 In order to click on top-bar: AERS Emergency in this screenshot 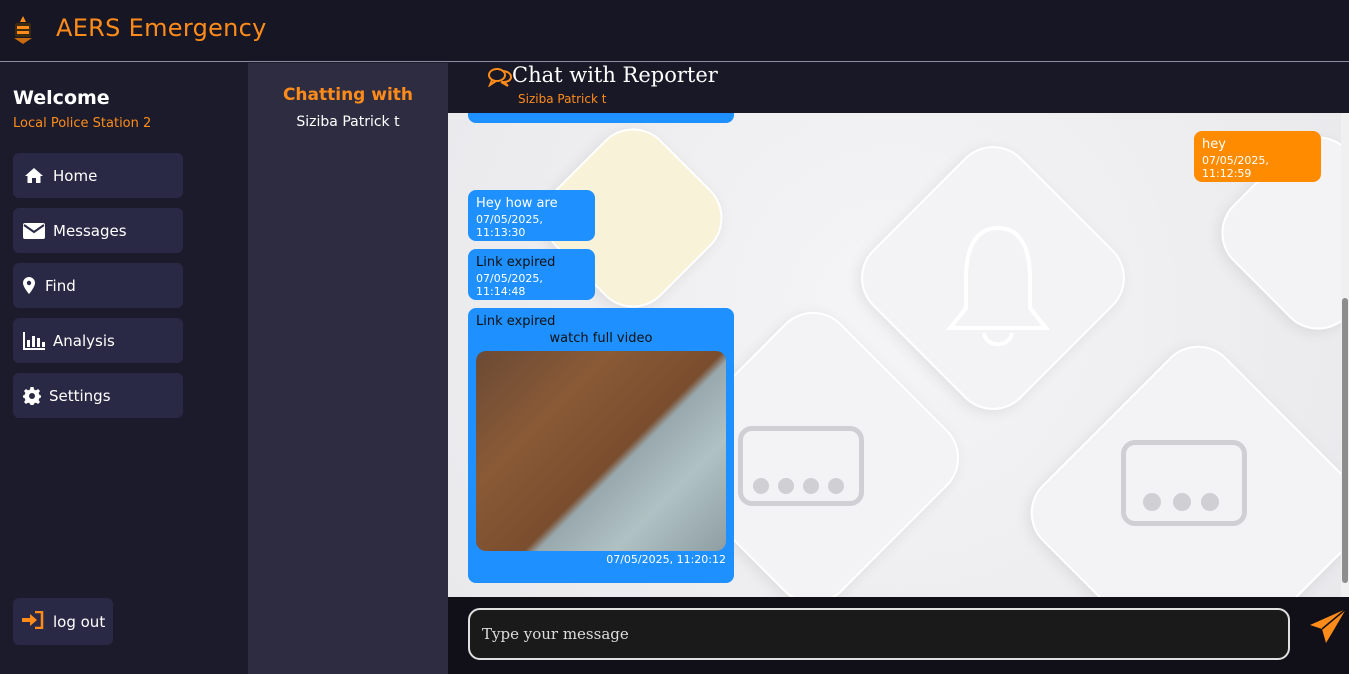, I will do `click(674, 31)`.